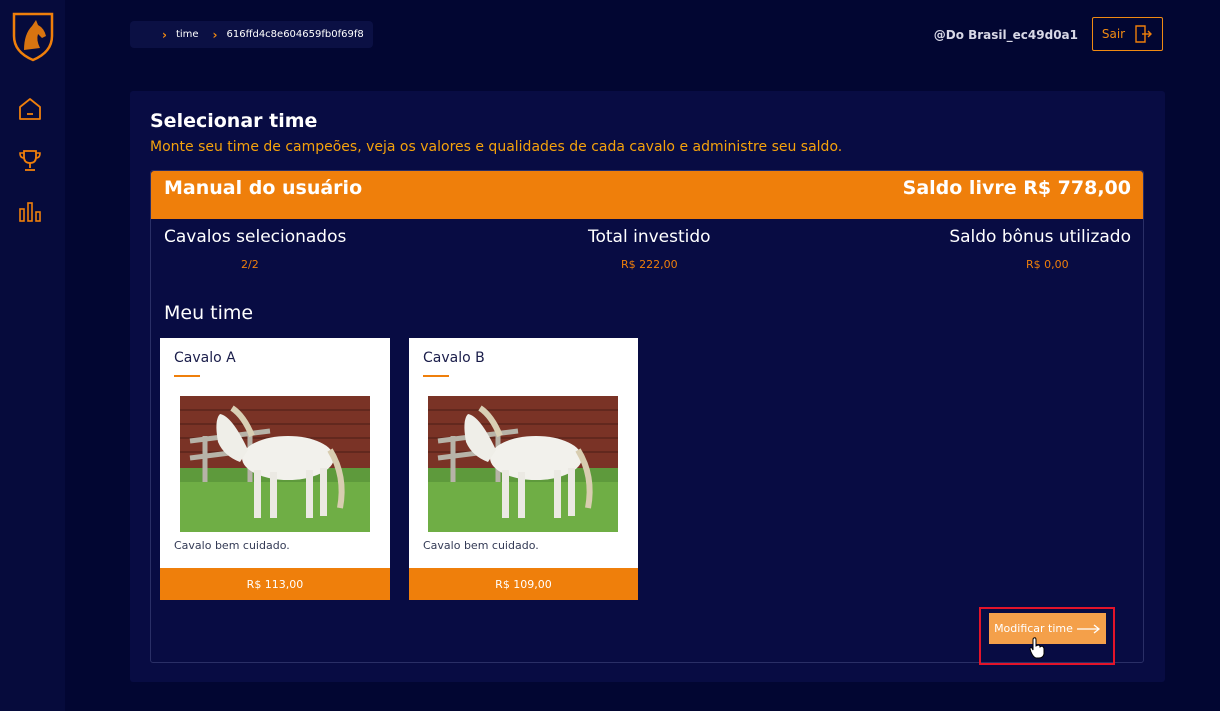  What do you see at coordinates (275, 584) in the screenshot?
I see `horse-price: R$ 113,00` at bounding box center [275, 584].